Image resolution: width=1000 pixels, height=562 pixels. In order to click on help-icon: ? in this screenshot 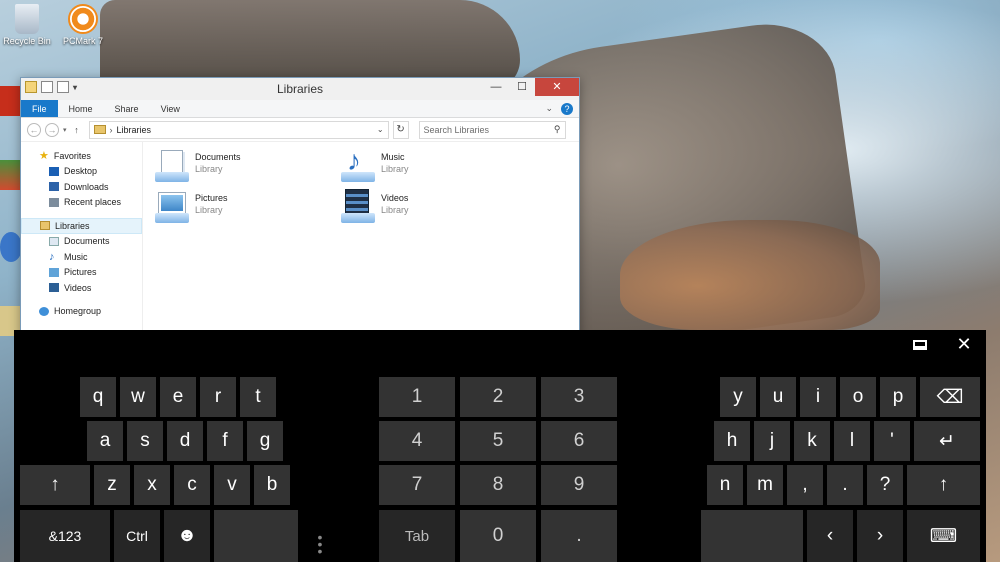, I will do `click(567, 109)`.